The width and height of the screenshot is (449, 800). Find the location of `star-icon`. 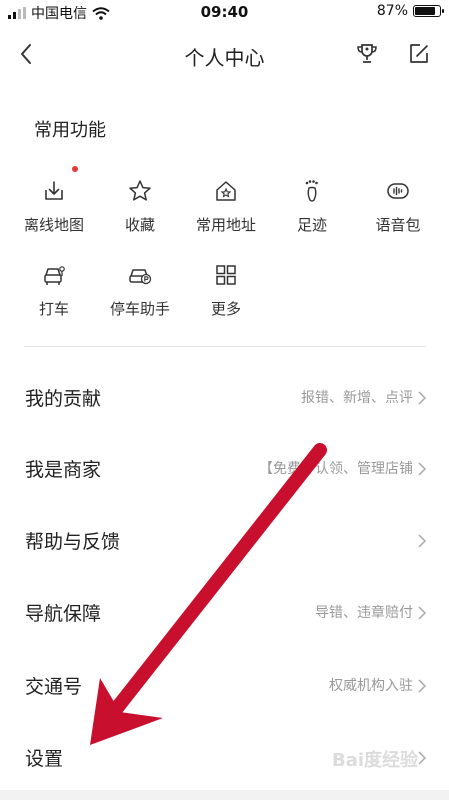

star-icon is located at coordinates (140, 190).